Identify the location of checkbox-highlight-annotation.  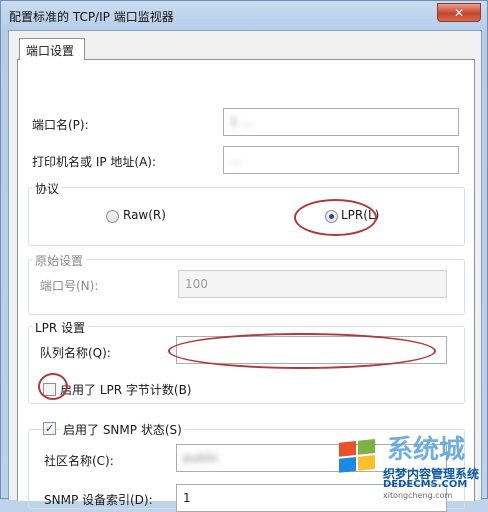
(53, 386).